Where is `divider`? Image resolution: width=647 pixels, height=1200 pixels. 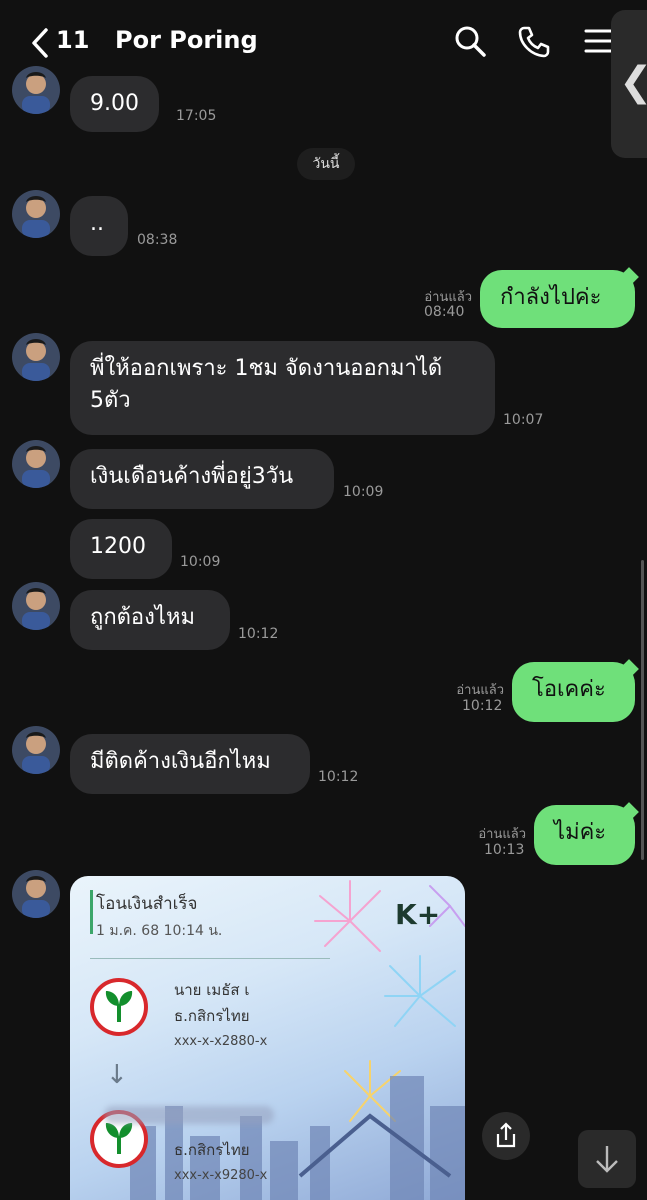 divider is located at coordinates (210, 958).